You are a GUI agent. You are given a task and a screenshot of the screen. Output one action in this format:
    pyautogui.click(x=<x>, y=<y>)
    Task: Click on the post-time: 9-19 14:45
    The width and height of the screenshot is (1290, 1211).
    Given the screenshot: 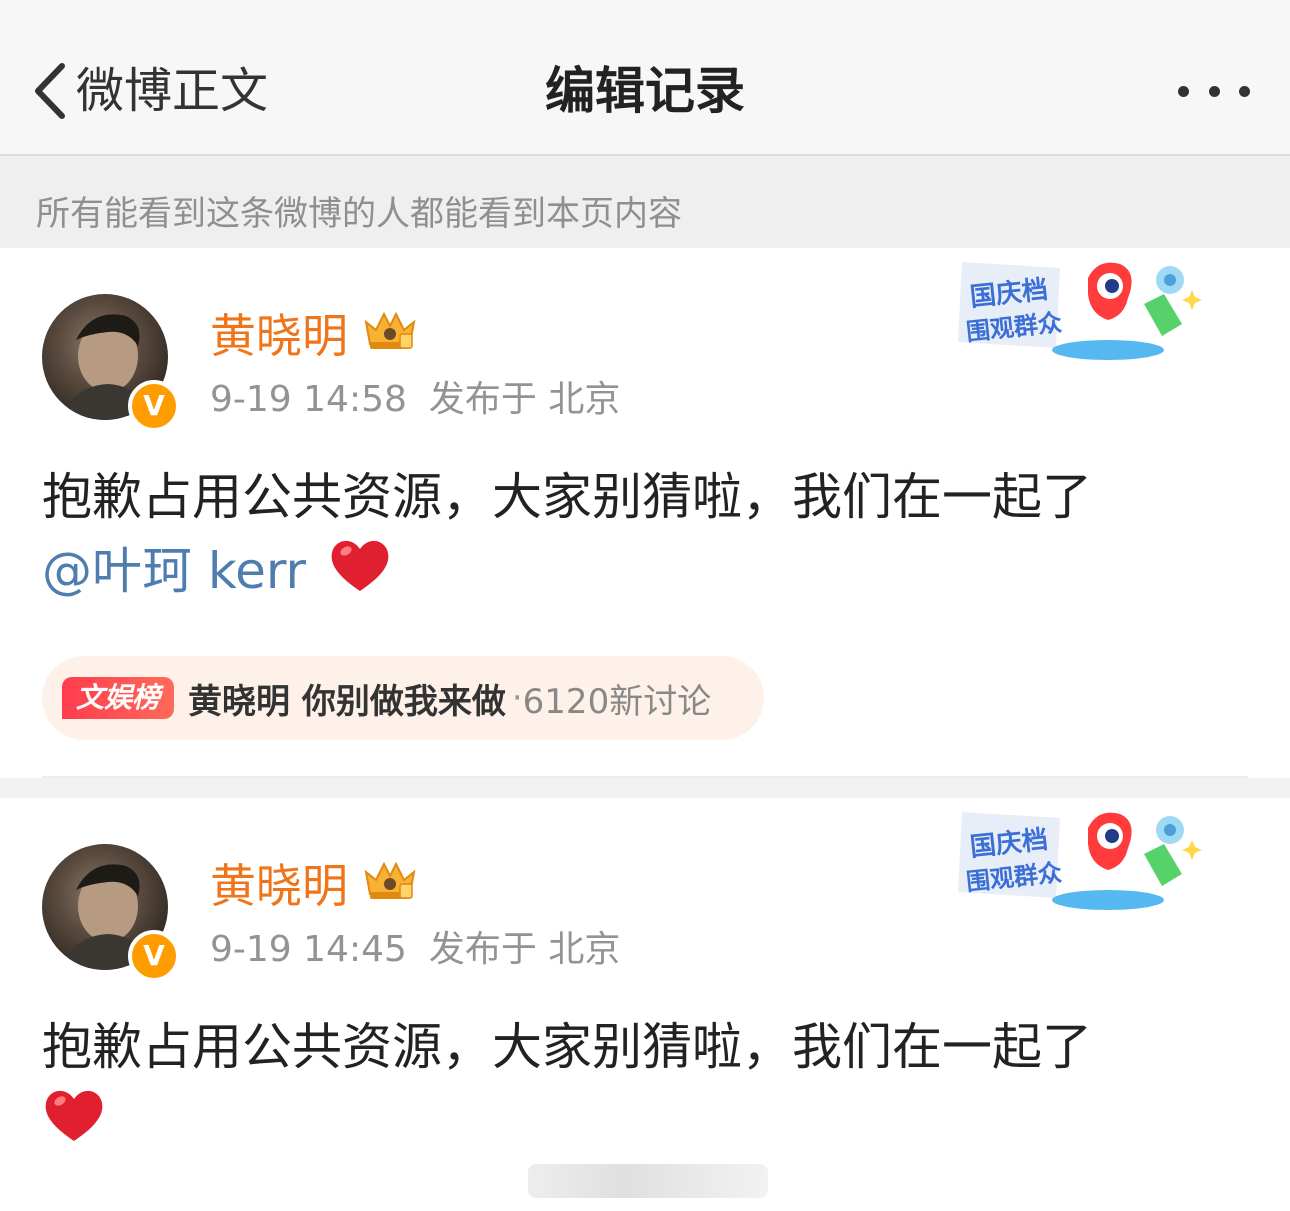 What is the action you would take?
    pyautogui.click(x=308, y=949)
    